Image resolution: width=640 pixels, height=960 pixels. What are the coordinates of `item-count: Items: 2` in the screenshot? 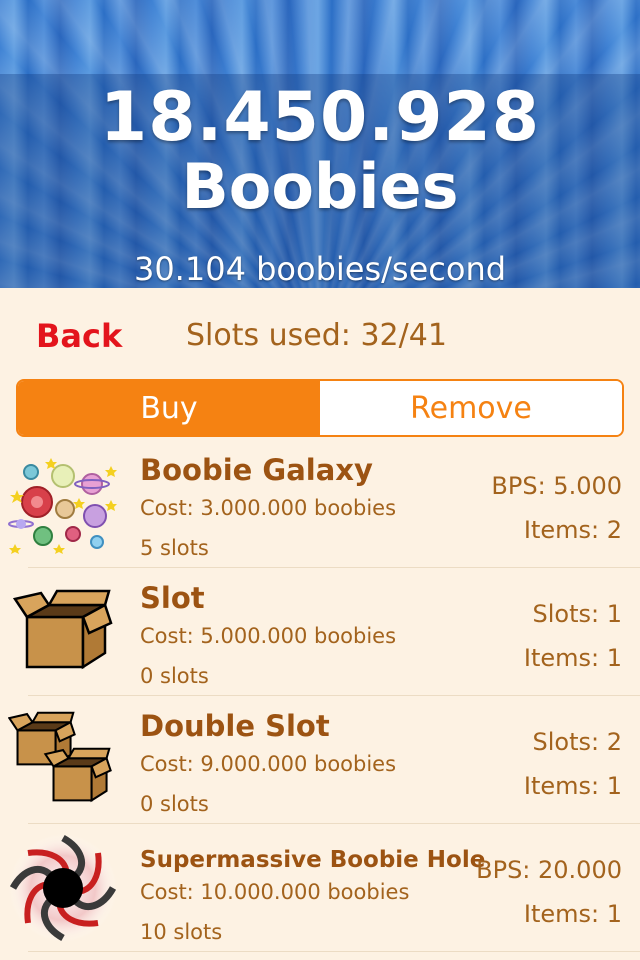 It's located at (572, 530).